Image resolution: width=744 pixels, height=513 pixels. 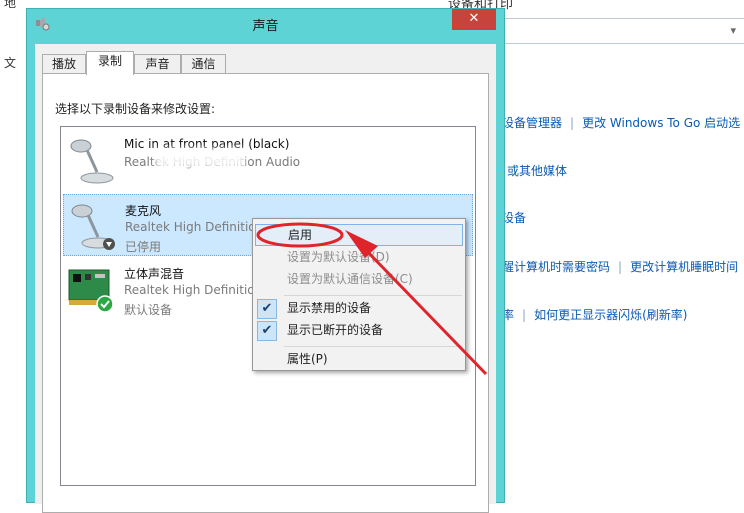 I want to click on tab-playback: 播放, so click(x=64, y=64).